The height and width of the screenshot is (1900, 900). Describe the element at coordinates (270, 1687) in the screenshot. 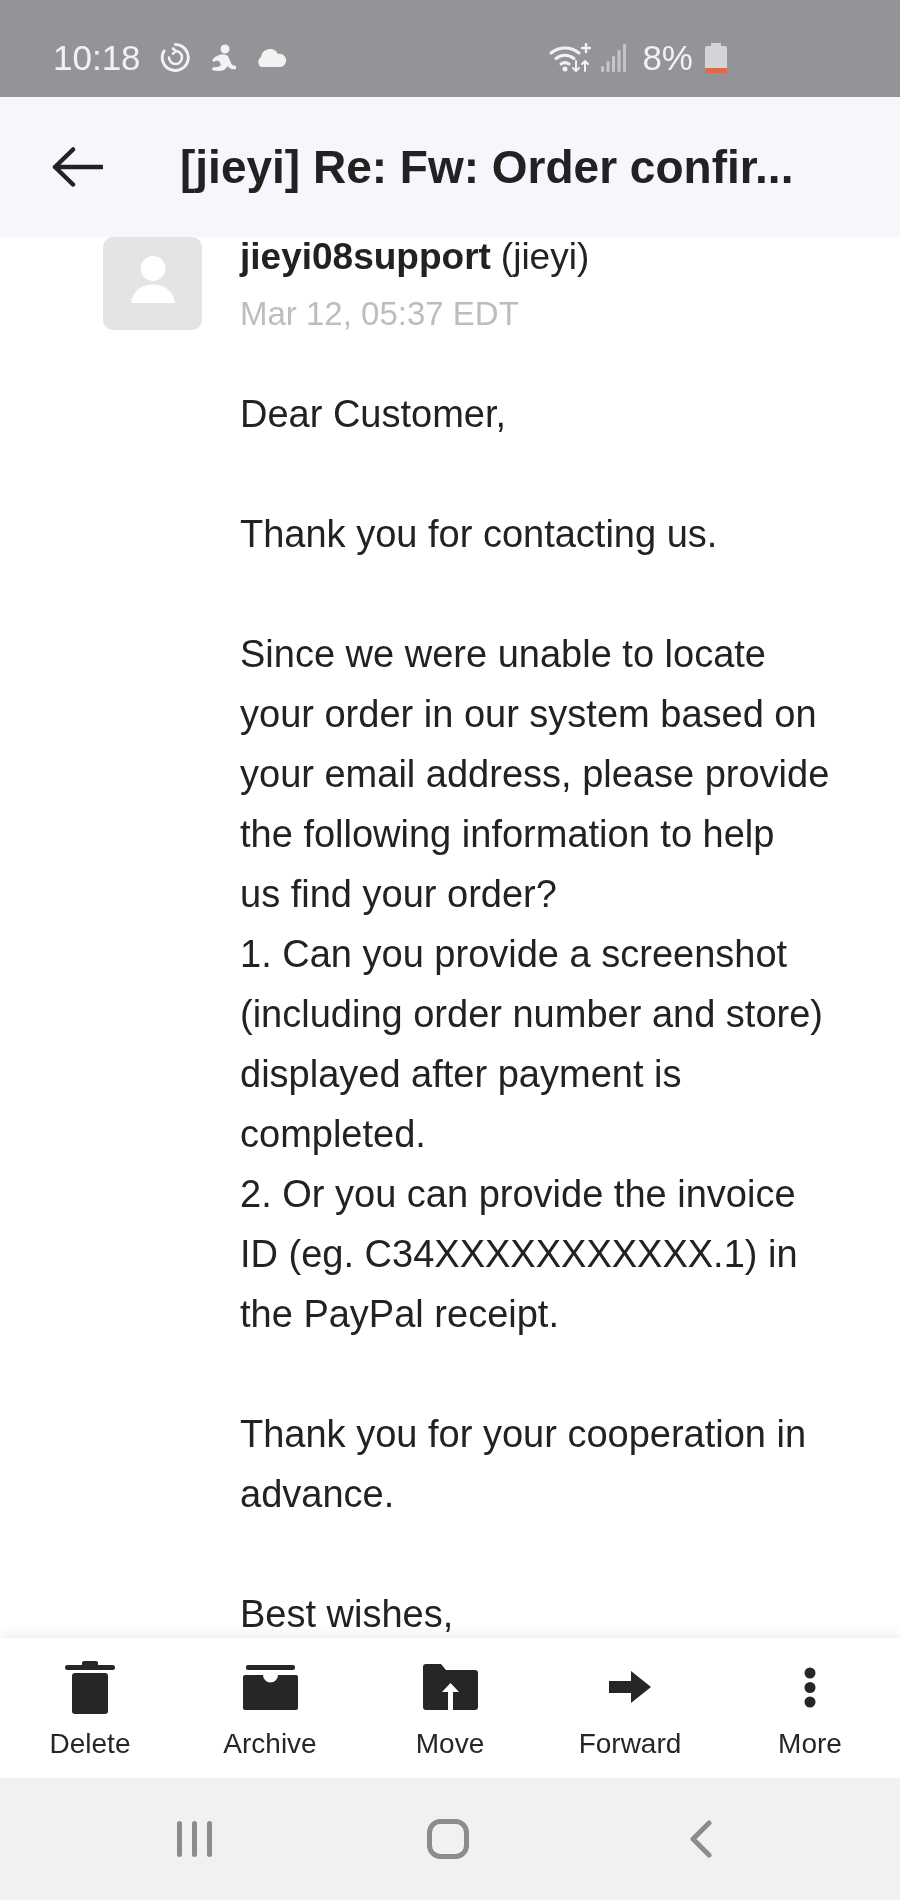

I see `archive-box-icon` at that location.